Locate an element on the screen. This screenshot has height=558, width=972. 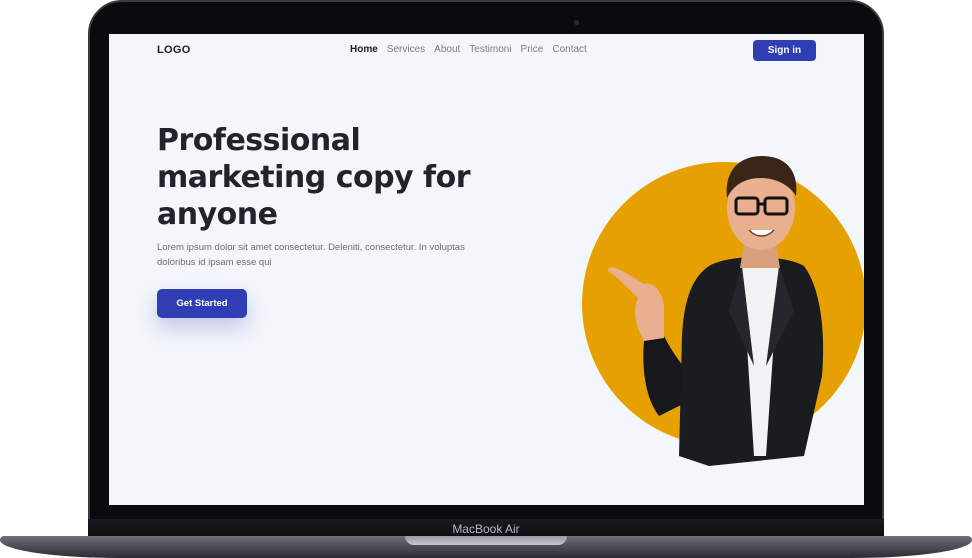
nav-link-price: Price is located at coordinates (532, 49).